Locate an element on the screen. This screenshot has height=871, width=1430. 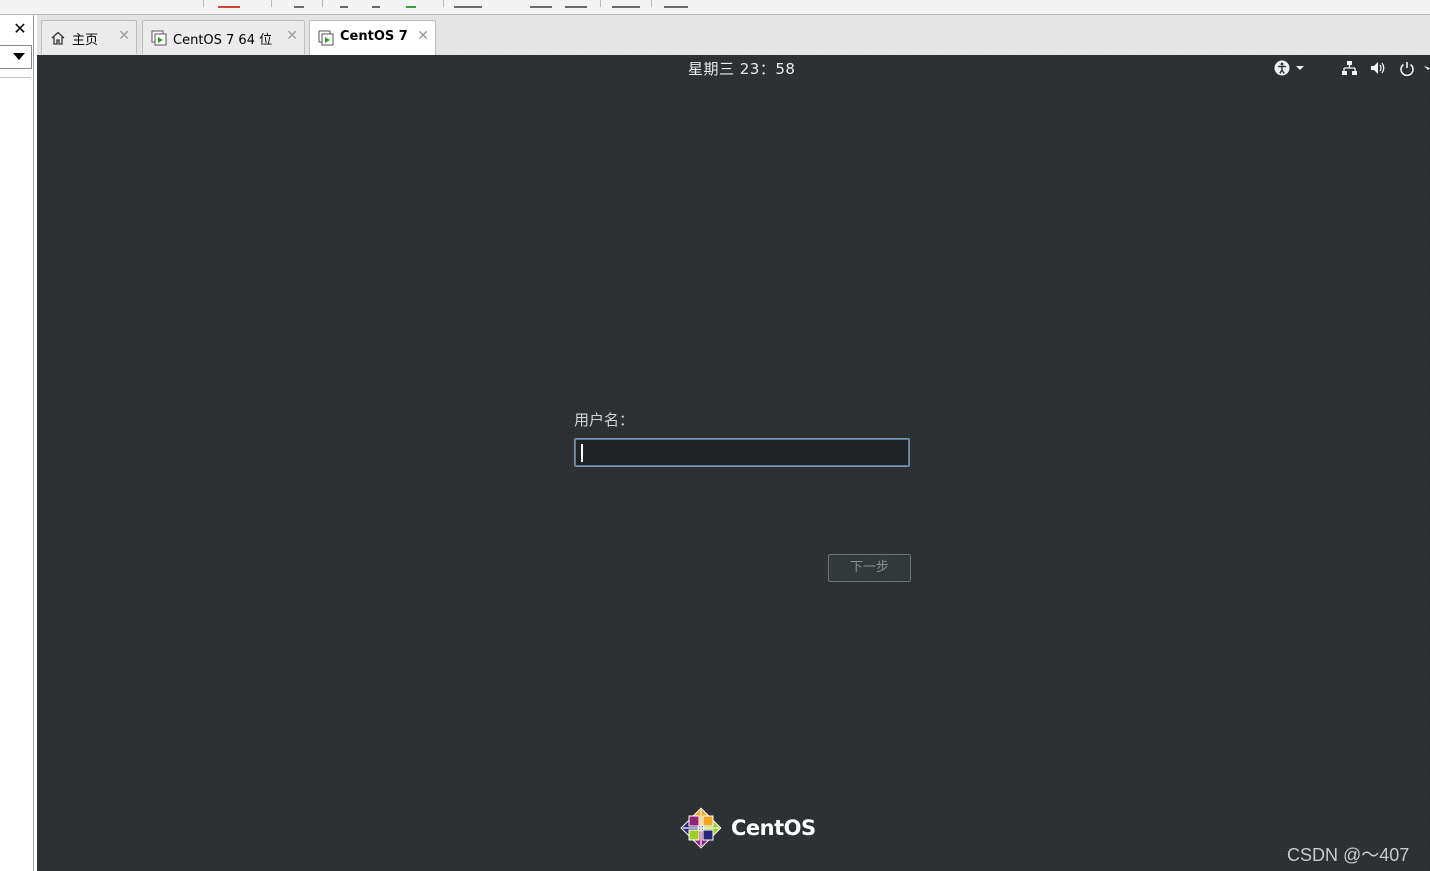
divider is located at coordinates (15, 77).